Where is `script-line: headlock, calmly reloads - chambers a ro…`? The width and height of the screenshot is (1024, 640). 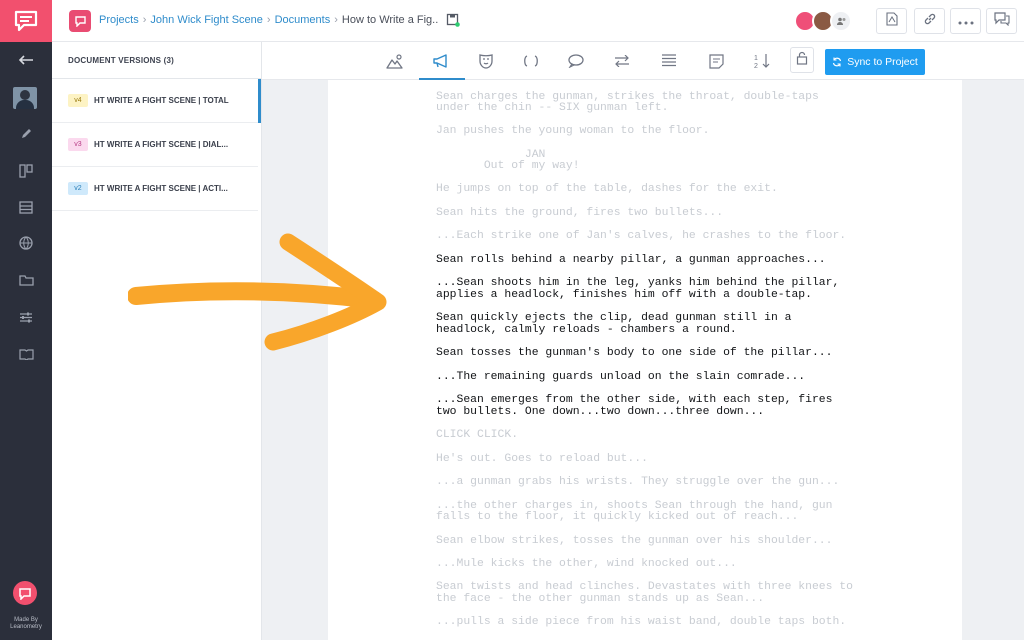 script-line: headlock, calmly reloads - chambers a ro… is located at coordinates (586, 330).